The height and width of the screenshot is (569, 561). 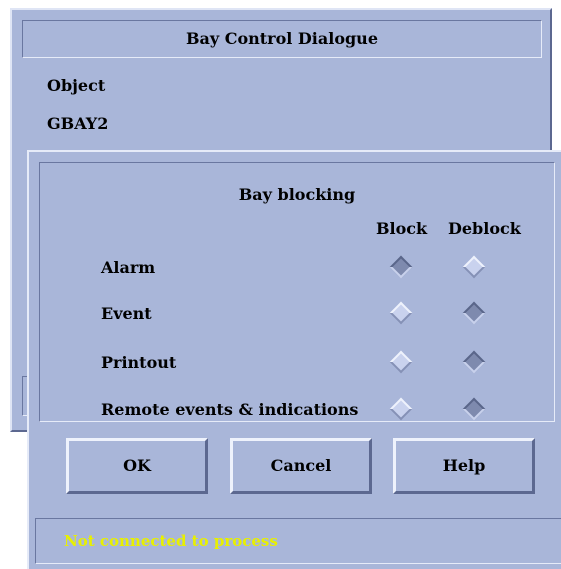 What do you see at coordinates (474, 409) in the screenshot?
I see `remote-events-deblock-radio` at bounding box center [474, 409].